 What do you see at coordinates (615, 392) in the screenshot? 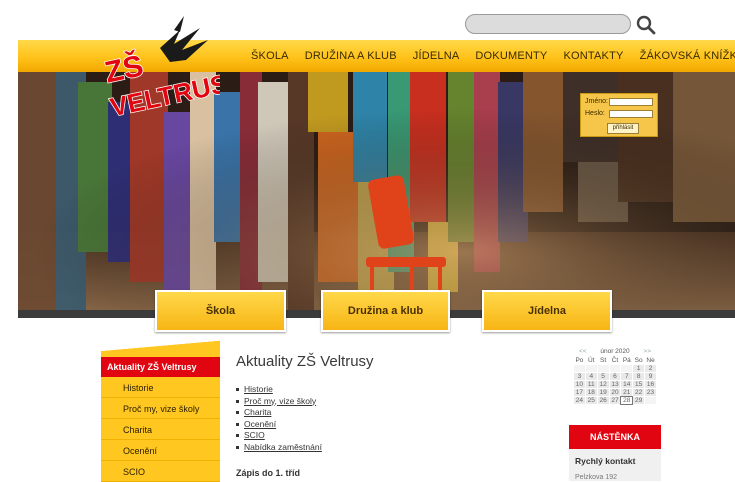
I see `calendar-day: 20` at bounding box center [615, 392].